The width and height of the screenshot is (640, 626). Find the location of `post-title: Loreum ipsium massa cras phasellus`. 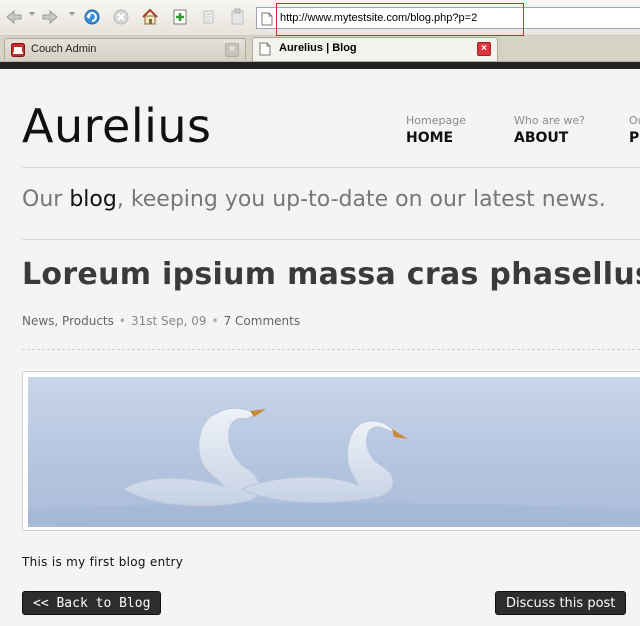

post-title: Loreum ipsium massa cras phasellus is located at coordinates (331, 274).